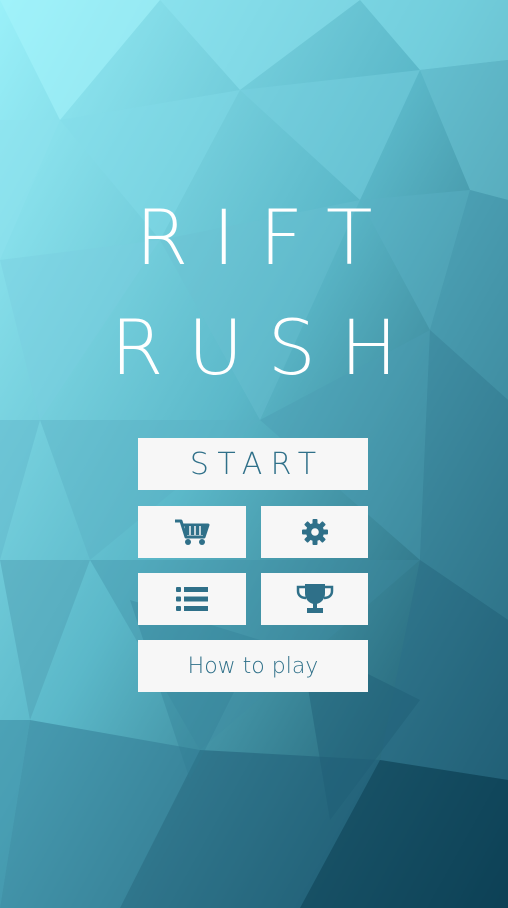 This screenshot has width=508, height=908. I want to click on list-icon, so click(192, 599).